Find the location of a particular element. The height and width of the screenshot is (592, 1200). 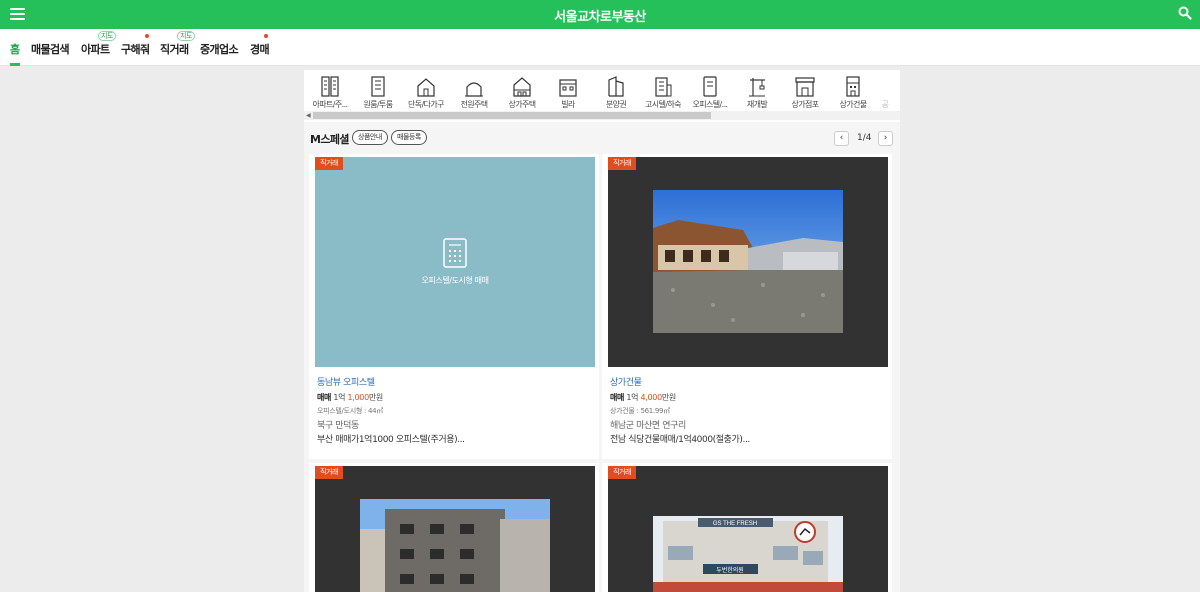

building-photo: GS THE FRESH 두번한의원 is located at coordinates (748, 554).